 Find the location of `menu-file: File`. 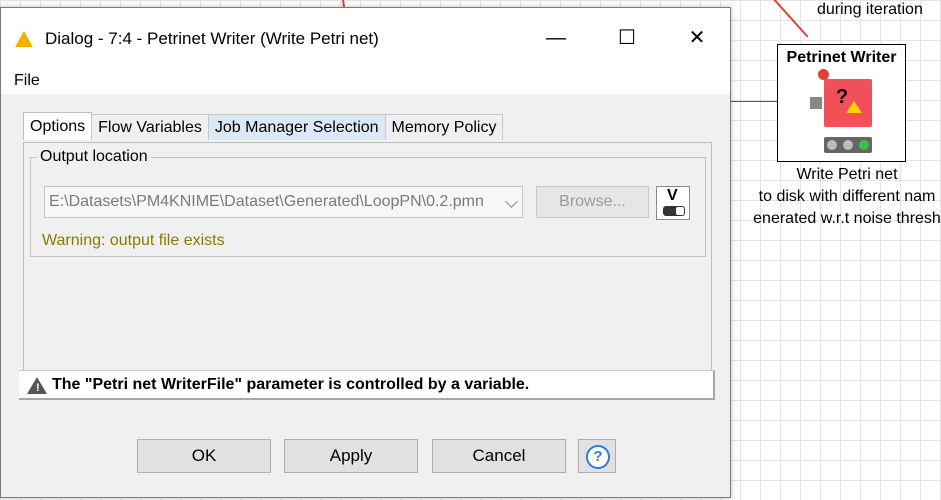

menu-file: File is located at coordinates (27, 81).